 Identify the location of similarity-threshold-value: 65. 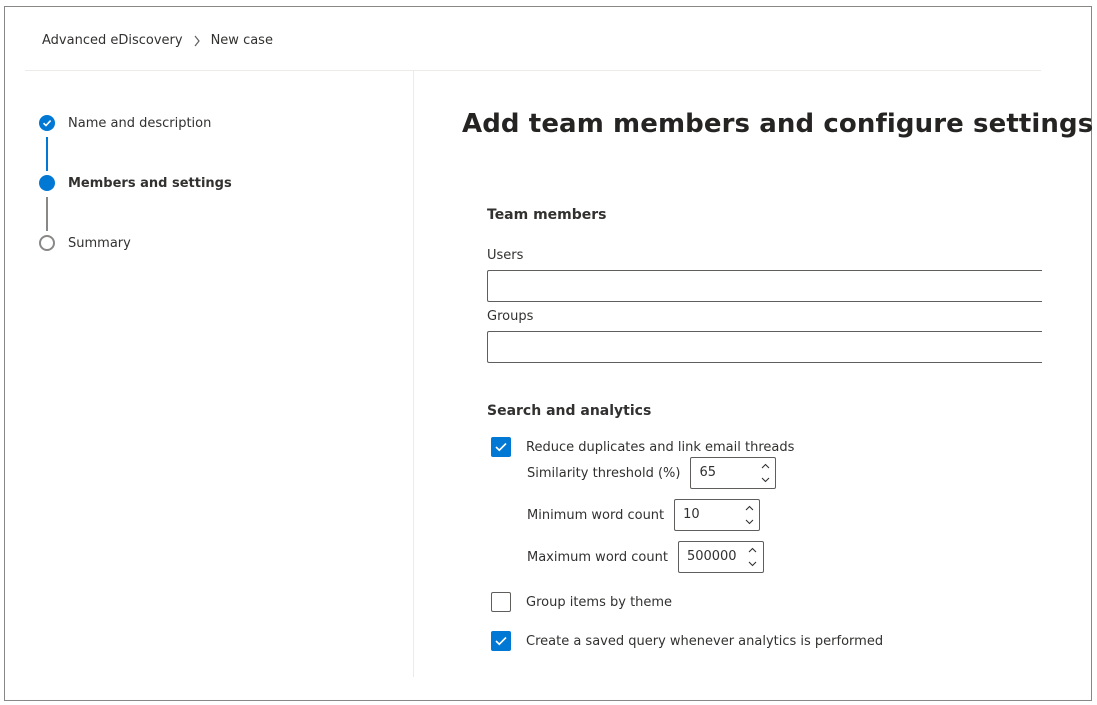
(707, 472).